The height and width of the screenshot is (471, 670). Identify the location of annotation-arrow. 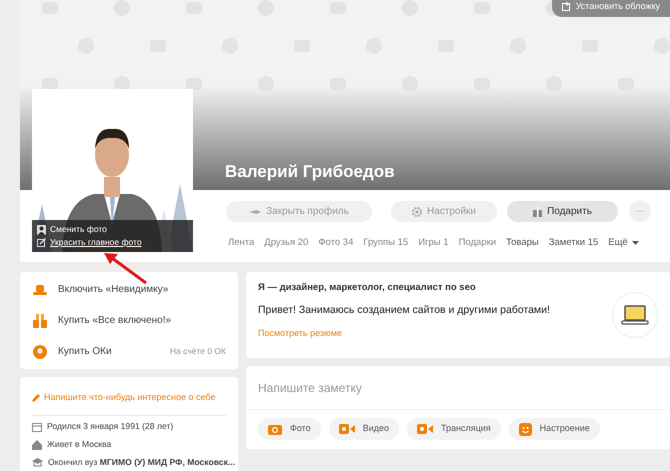
(125, 268).